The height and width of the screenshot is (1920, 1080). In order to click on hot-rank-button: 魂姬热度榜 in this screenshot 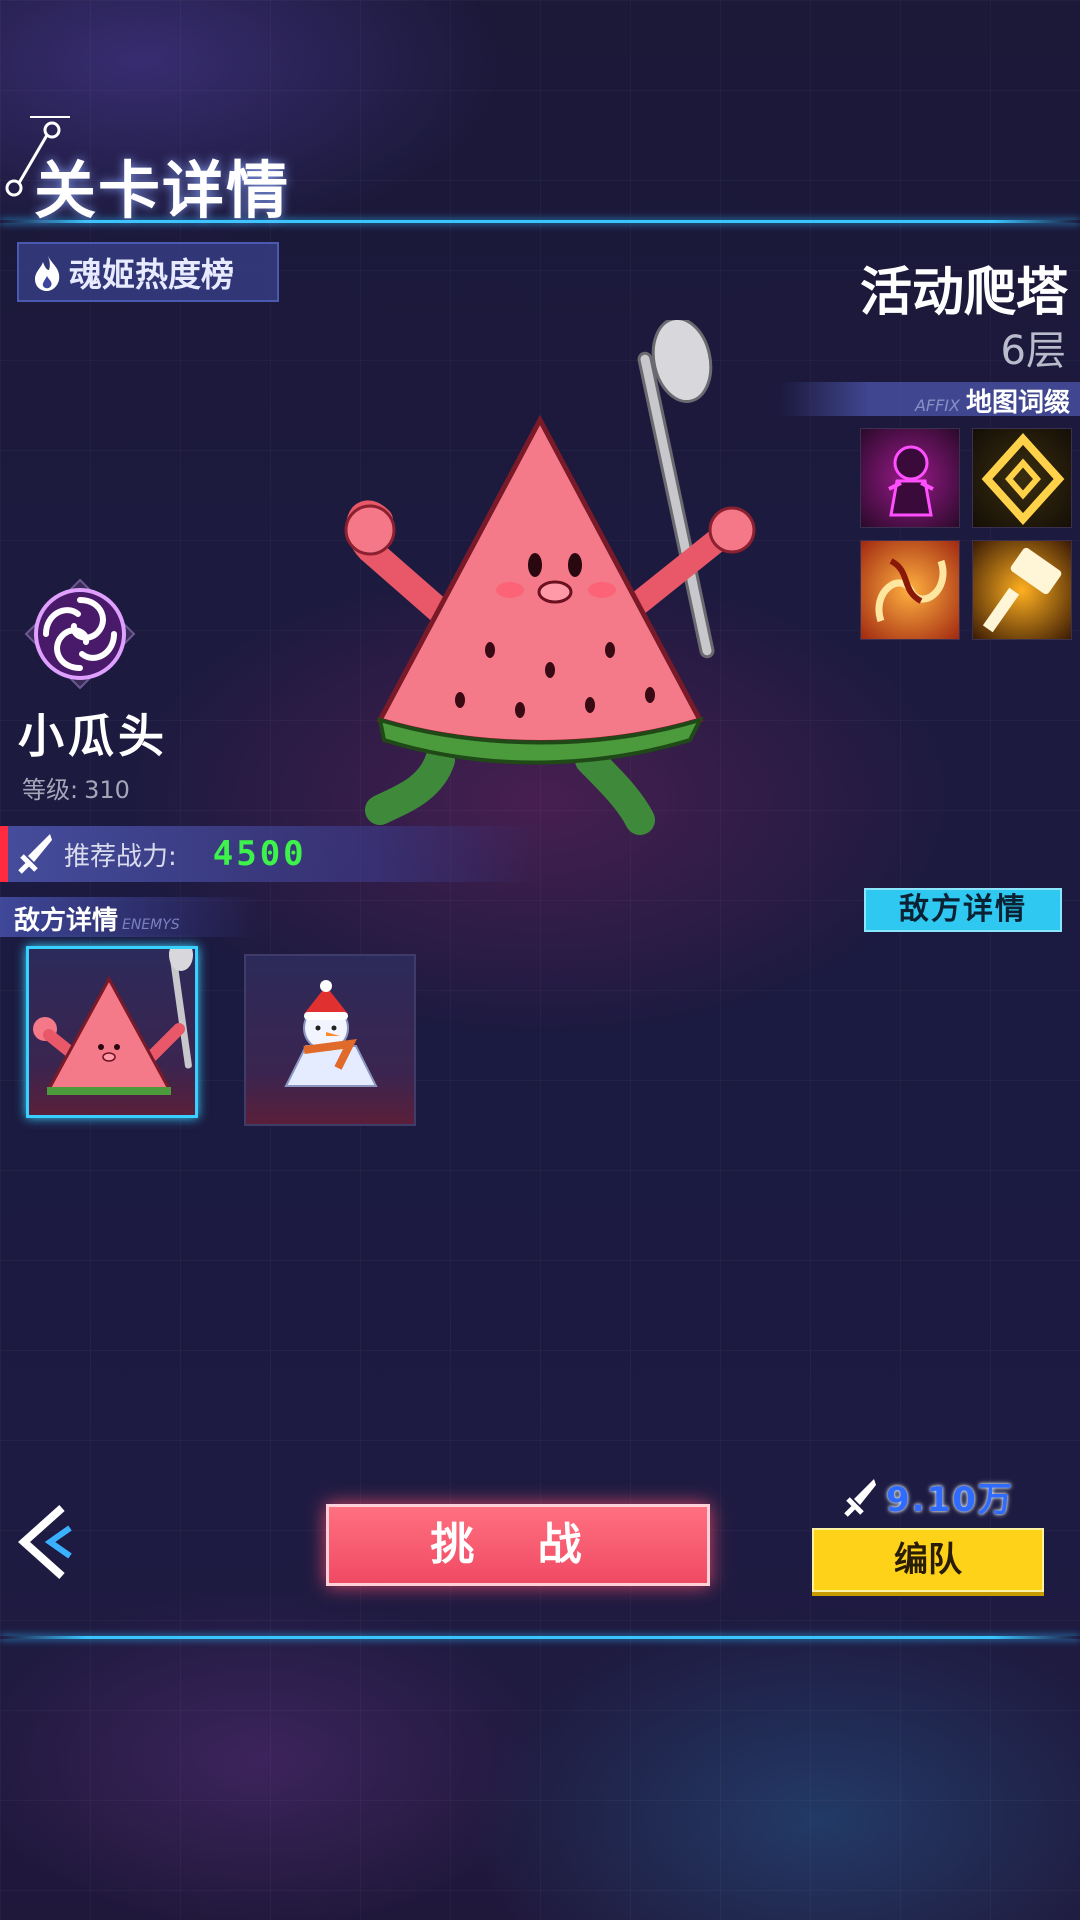, I will do `click(148, 272)`.